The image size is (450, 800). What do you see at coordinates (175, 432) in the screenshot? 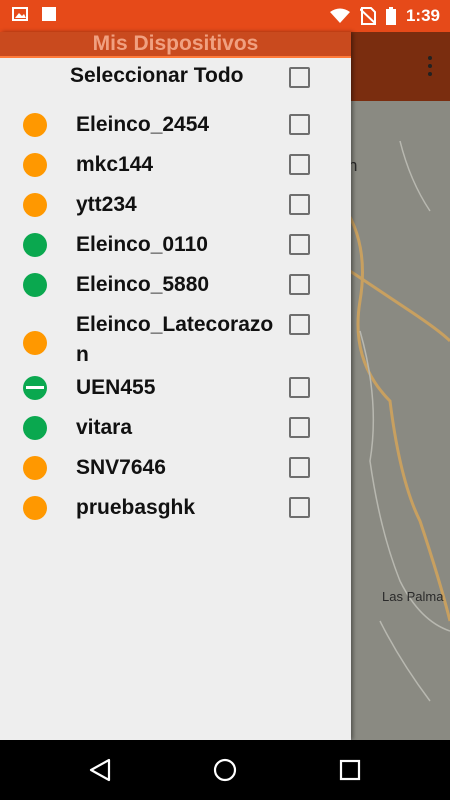
I see `device-row: vitara` at bounding box center [175, 432].